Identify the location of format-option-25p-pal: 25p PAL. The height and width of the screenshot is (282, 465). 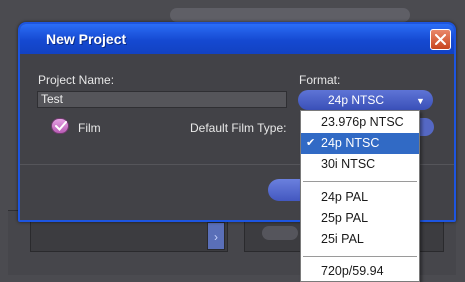
(360, 218).